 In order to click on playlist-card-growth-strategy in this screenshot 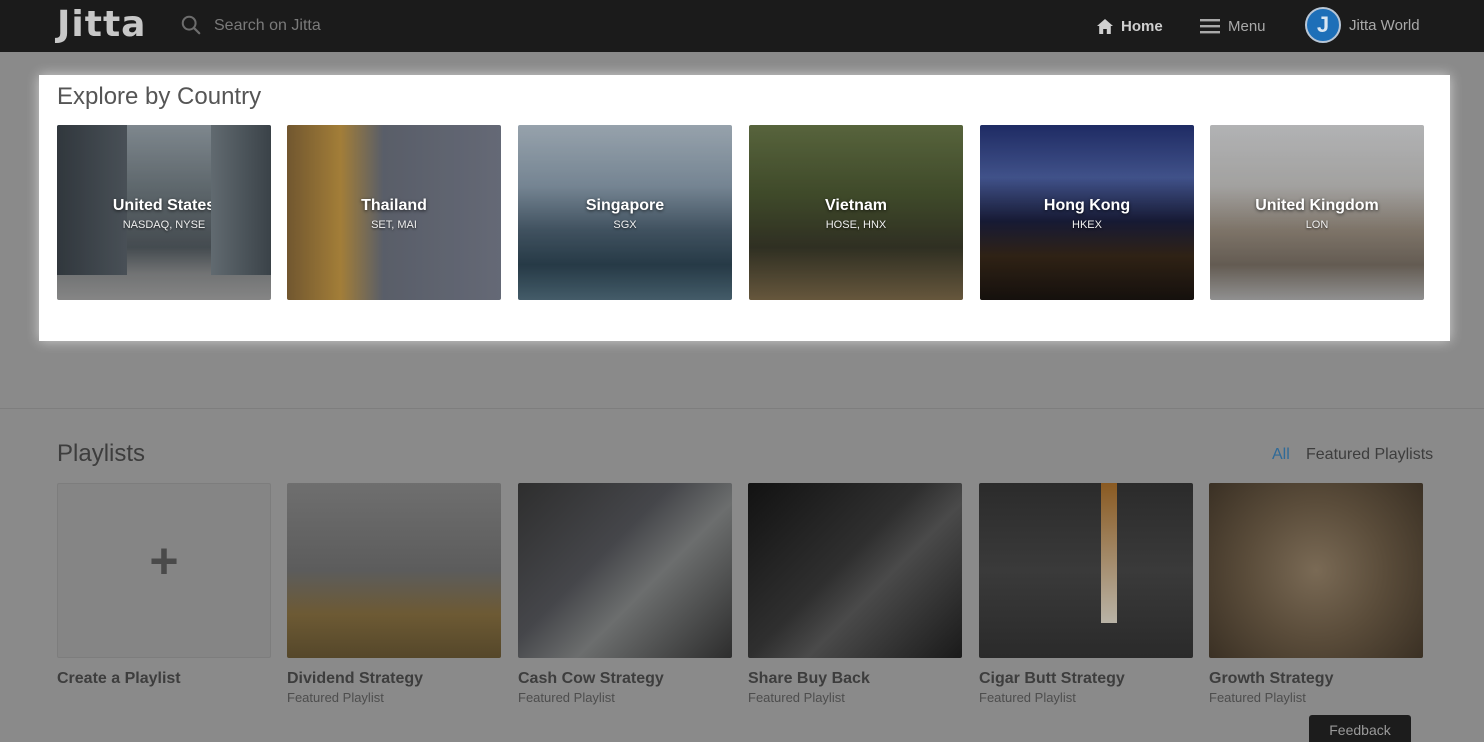, I will do `click(1316, 570)`.